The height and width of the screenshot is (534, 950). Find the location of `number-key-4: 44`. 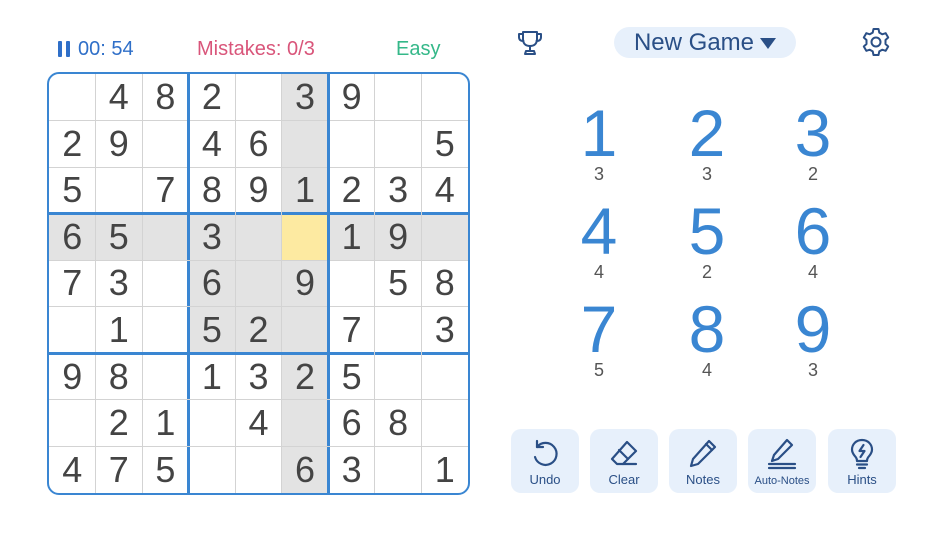

number-key-4: 44 is located at coordinates (599, 243).